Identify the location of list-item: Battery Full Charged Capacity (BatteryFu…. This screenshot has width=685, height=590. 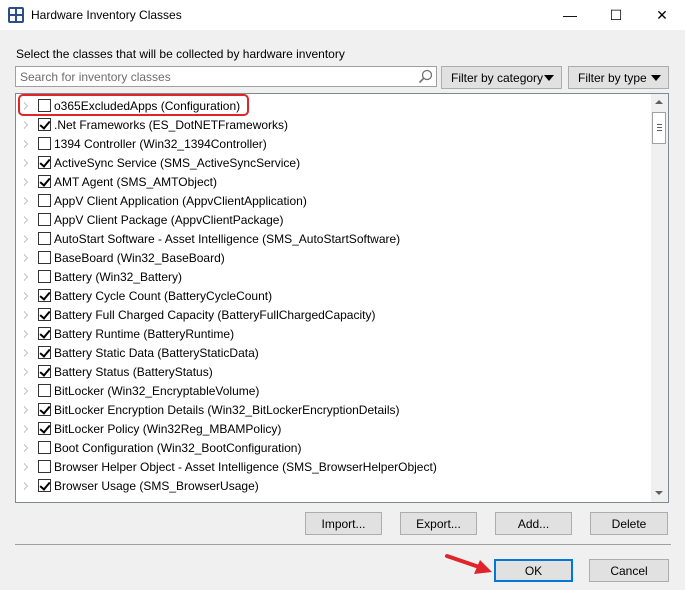
(334, 315).